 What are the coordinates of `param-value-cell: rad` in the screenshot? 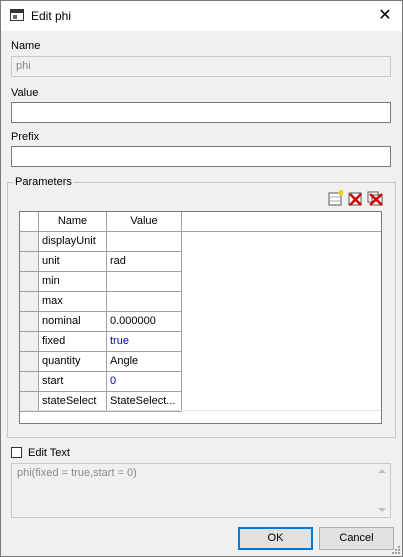 It's located at (144, 262).